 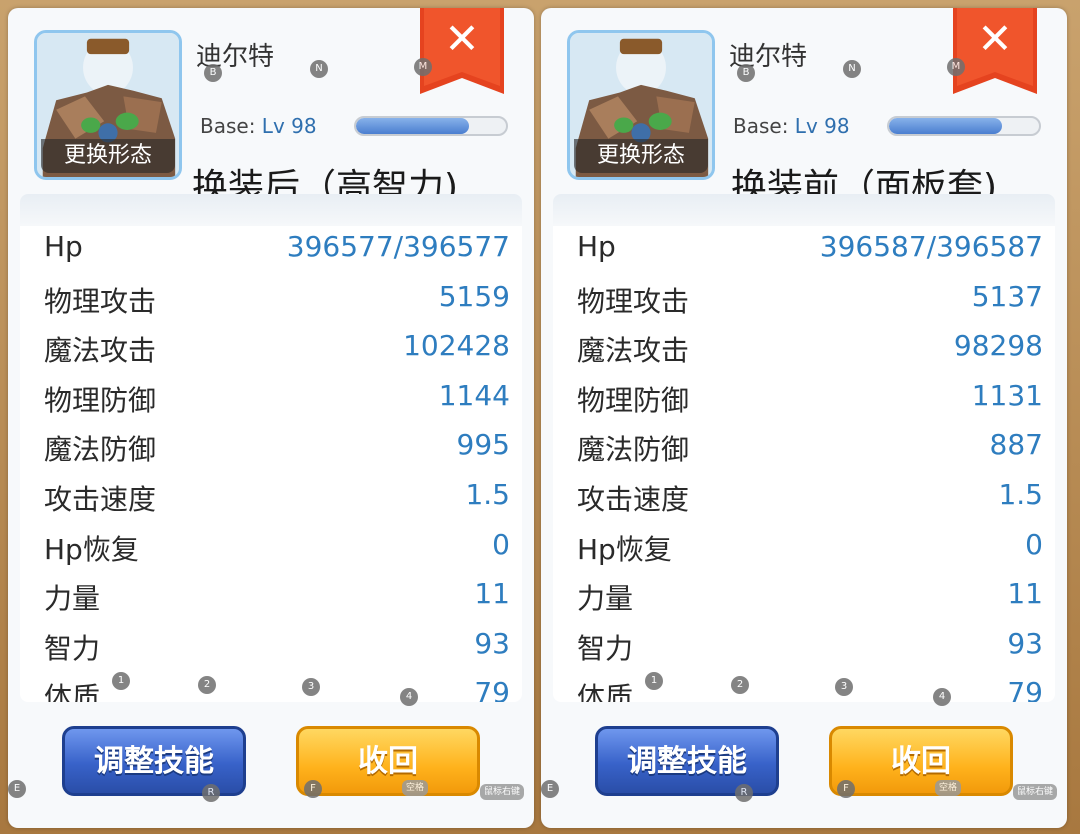 I want to click on stat-row: 魔法攻击 102428, so click(x=271, y=348).